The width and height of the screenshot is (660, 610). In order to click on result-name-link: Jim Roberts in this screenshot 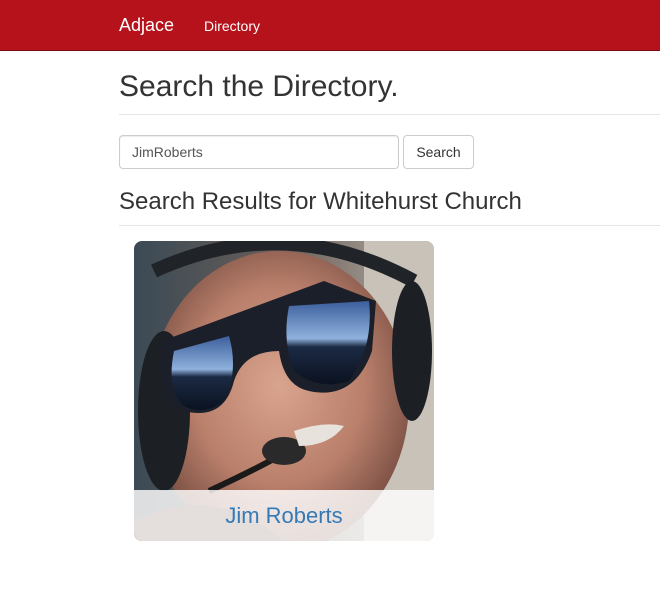, I will do `click(284, 515)`.